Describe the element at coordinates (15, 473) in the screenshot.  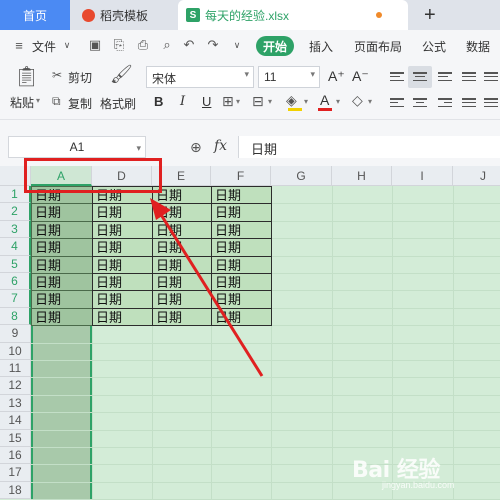
I see `row-header-17: 17` at that location.